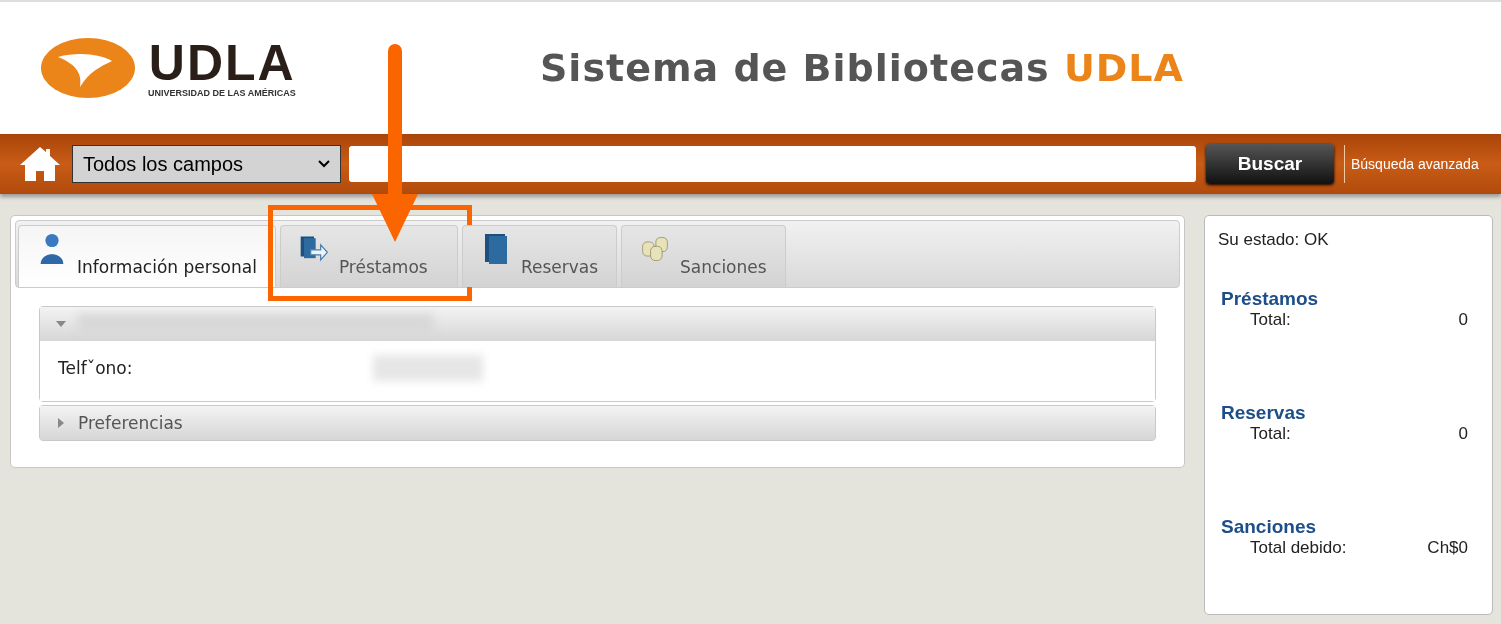 The height and width of the screenshot is (624, 1501). What do you see at coordinates (206, 164) in the screenshot?
I see `field-select: Todos los campos` at bounding box center [206, 164].